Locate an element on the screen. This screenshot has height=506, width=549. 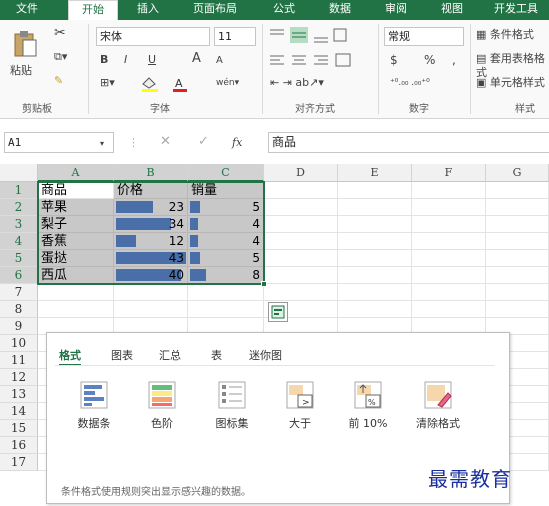
fill-handle is located at coordinates (264, 284).